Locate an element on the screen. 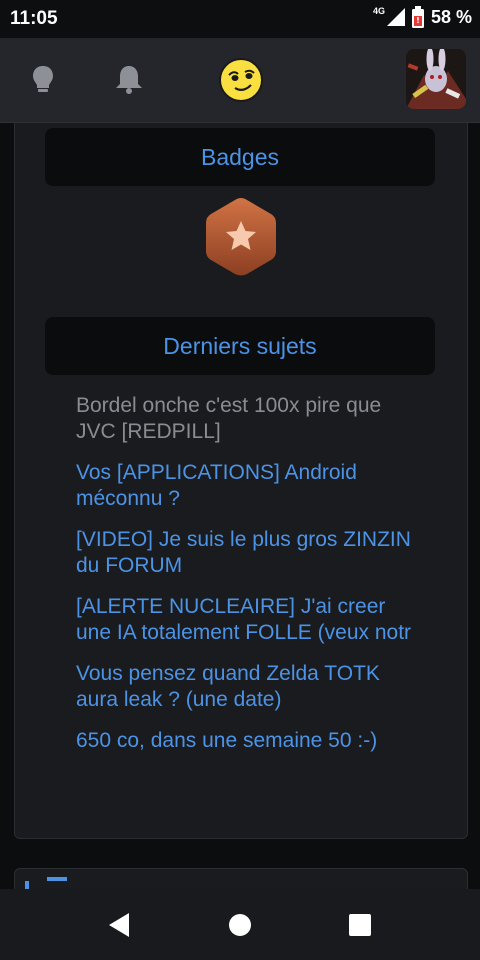 The height and width of the screenshot is (960, 480). smiley-icon is located at coordinates (241, 80).